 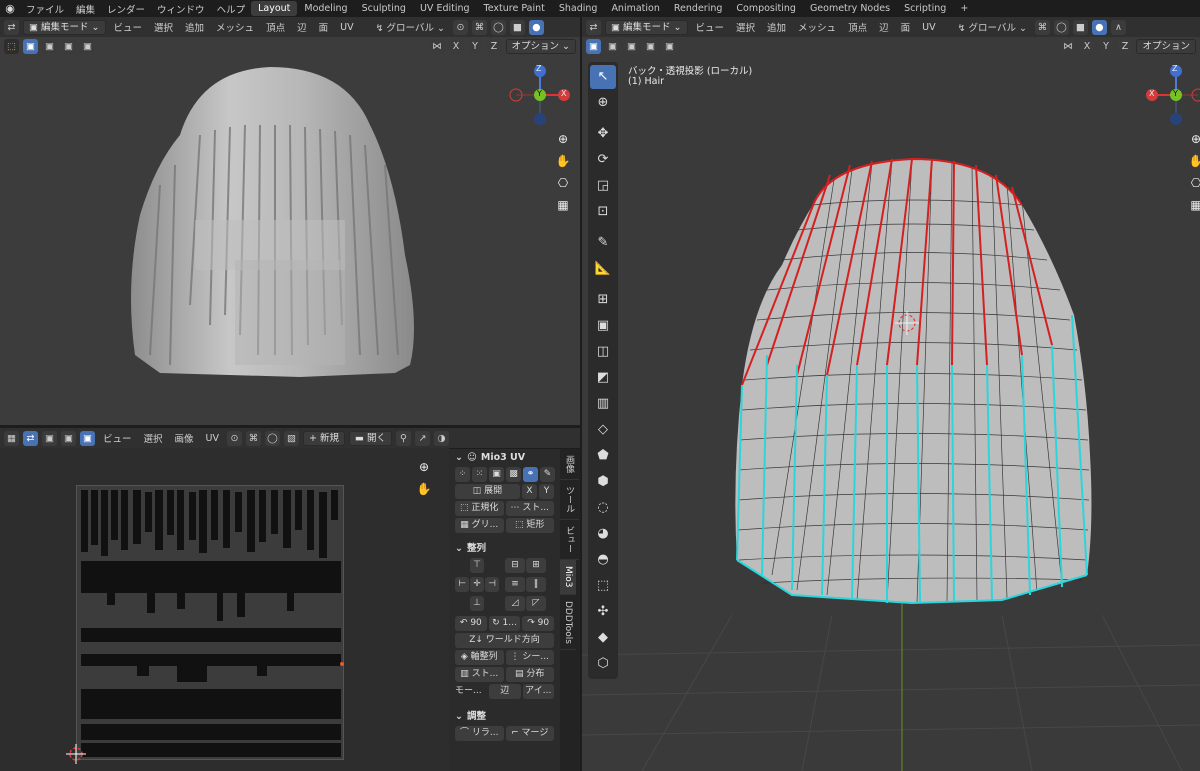 I want to click on menu-render: レンダー, so click(x=126, y=9).